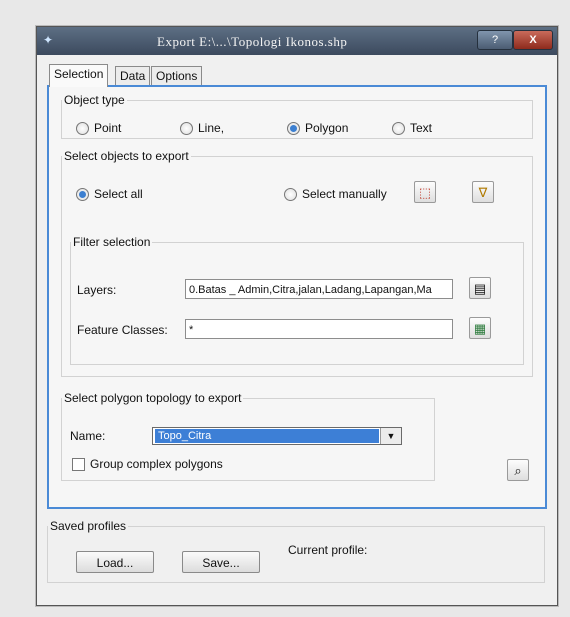 The image size is (570, 617). What do you see at coordinates (186, 128) in the screenshot?
I see `radio-line-dot` at bounding box center [186, 128].